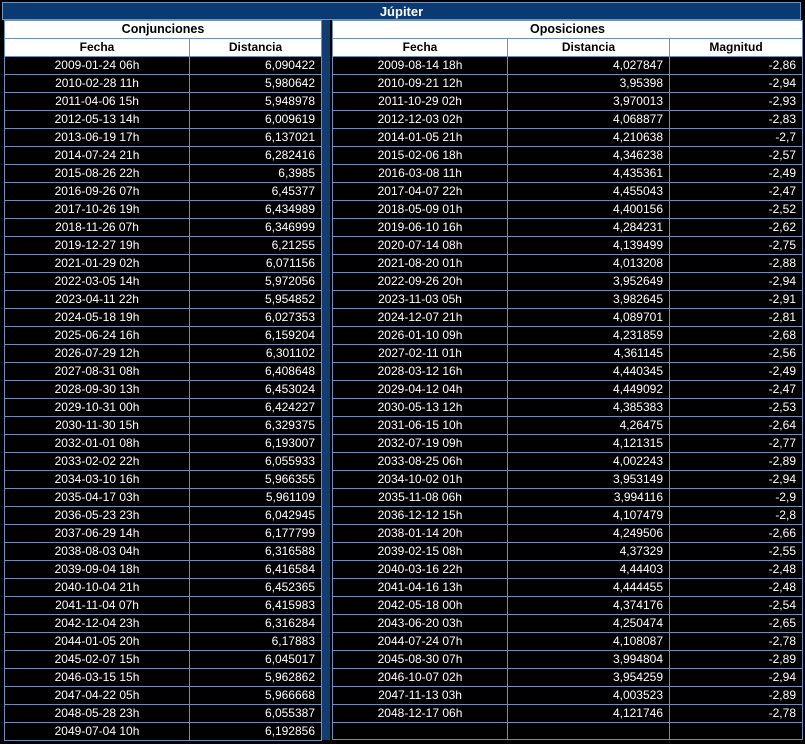 Image resolution: width=805 pixels, height=744 pixels. Describe the element at coordinates (420, 623) in the screenshot. I see `table-cell: 2043-06-20 03h` at that location.